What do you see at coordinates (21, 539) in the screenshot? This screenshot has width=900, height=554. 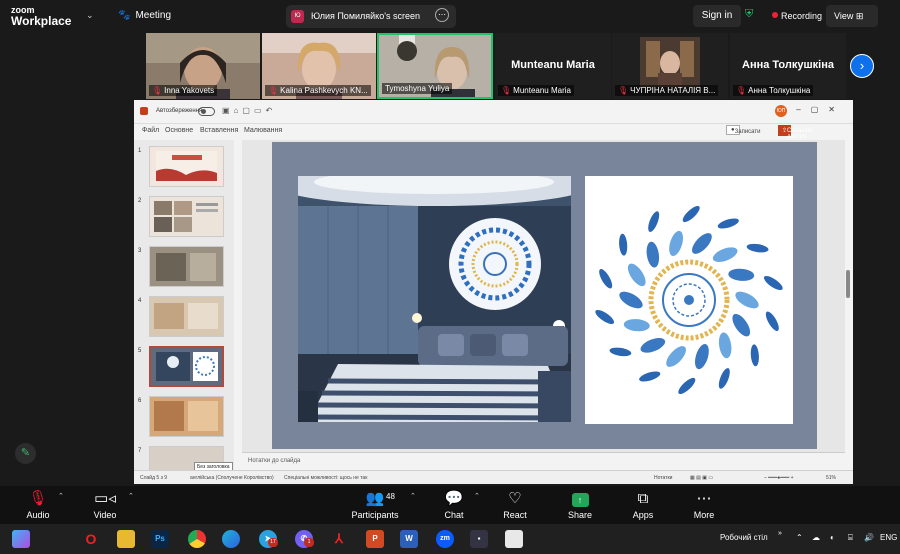 I see `copilot-icon` at bounding box center [21, 539].